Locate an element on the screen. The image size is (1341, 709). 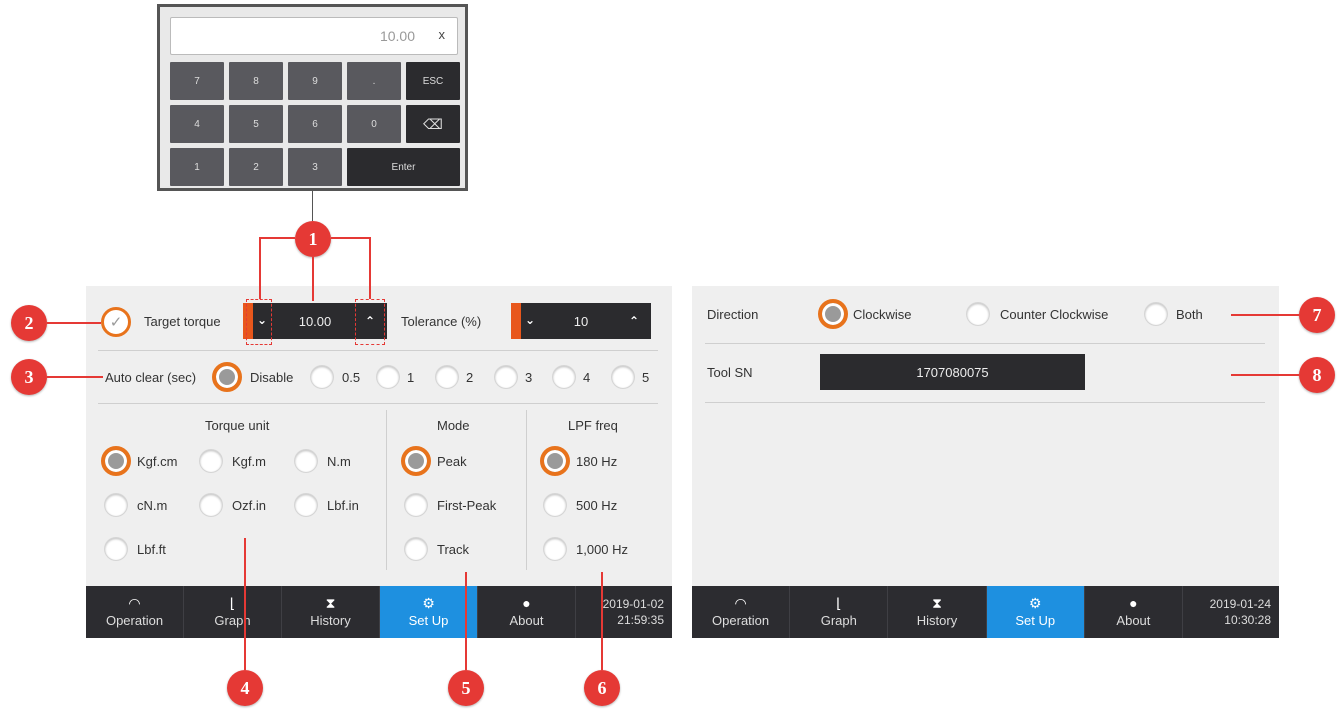
tolerance-stepper: ⌄ 10 ⌃ is located at coordinates (581, 321).